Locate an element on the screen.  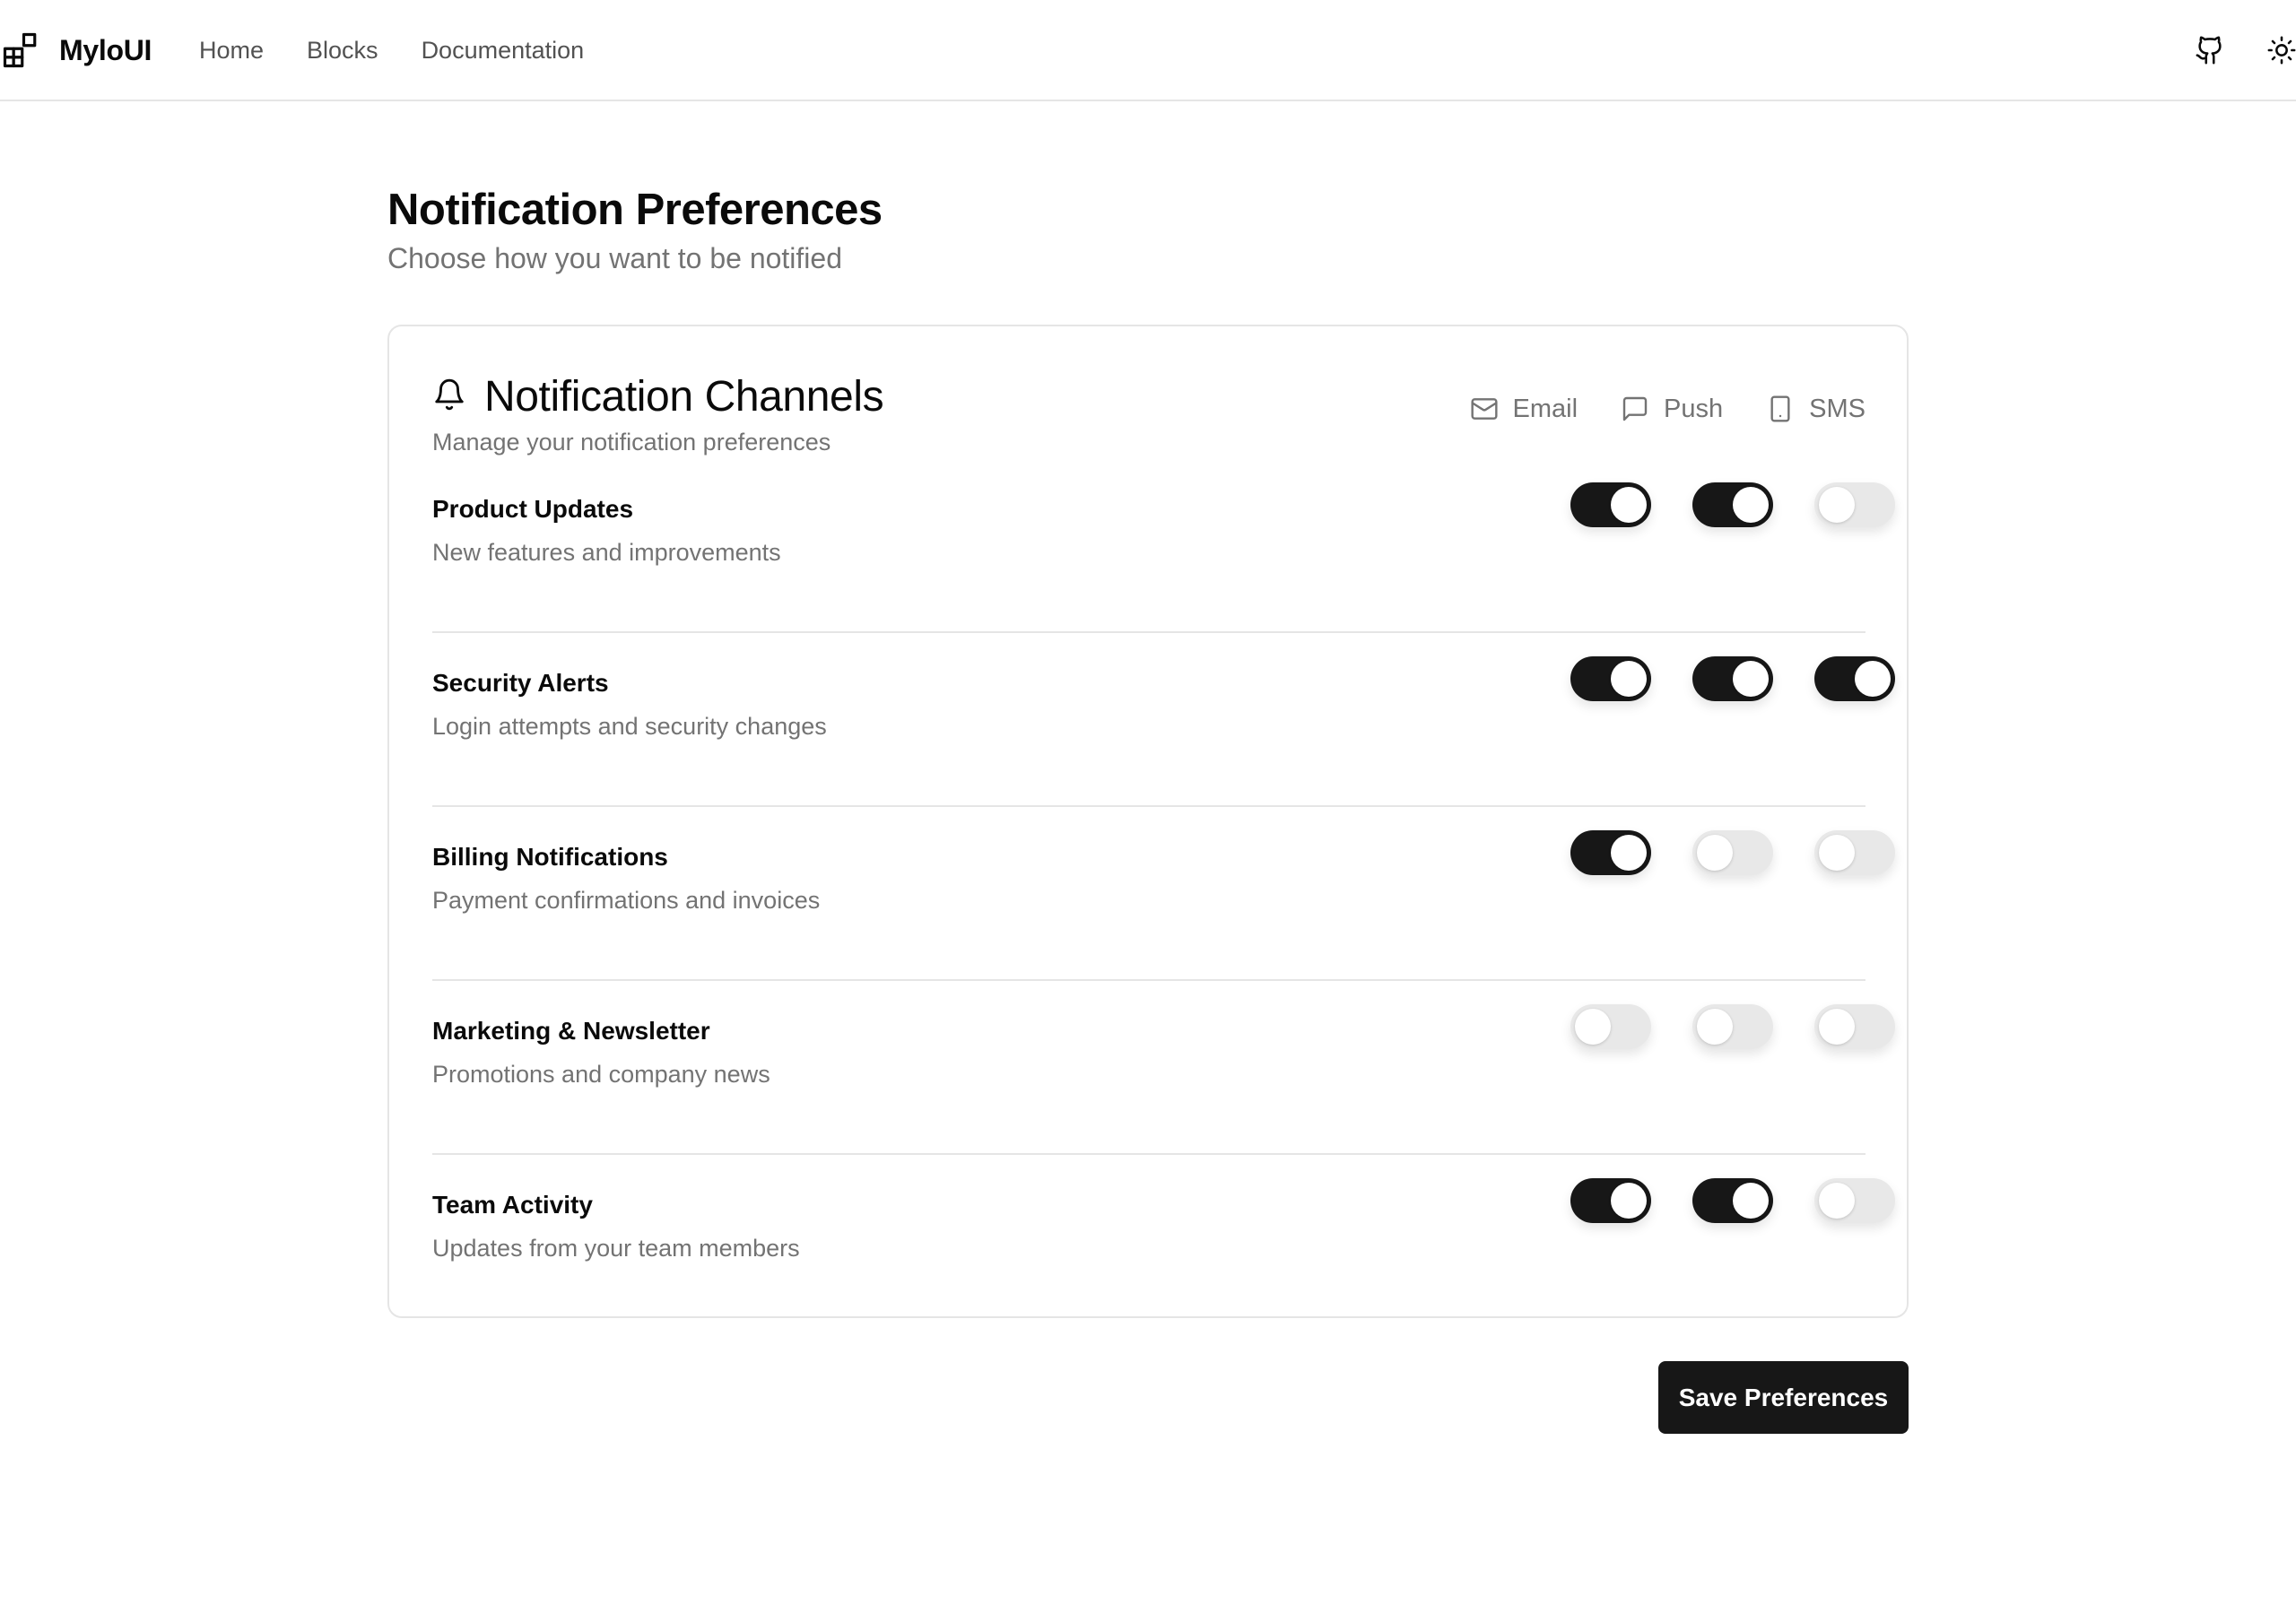
row-description: Login attempts and security changes is located at coordinates (629, 726).